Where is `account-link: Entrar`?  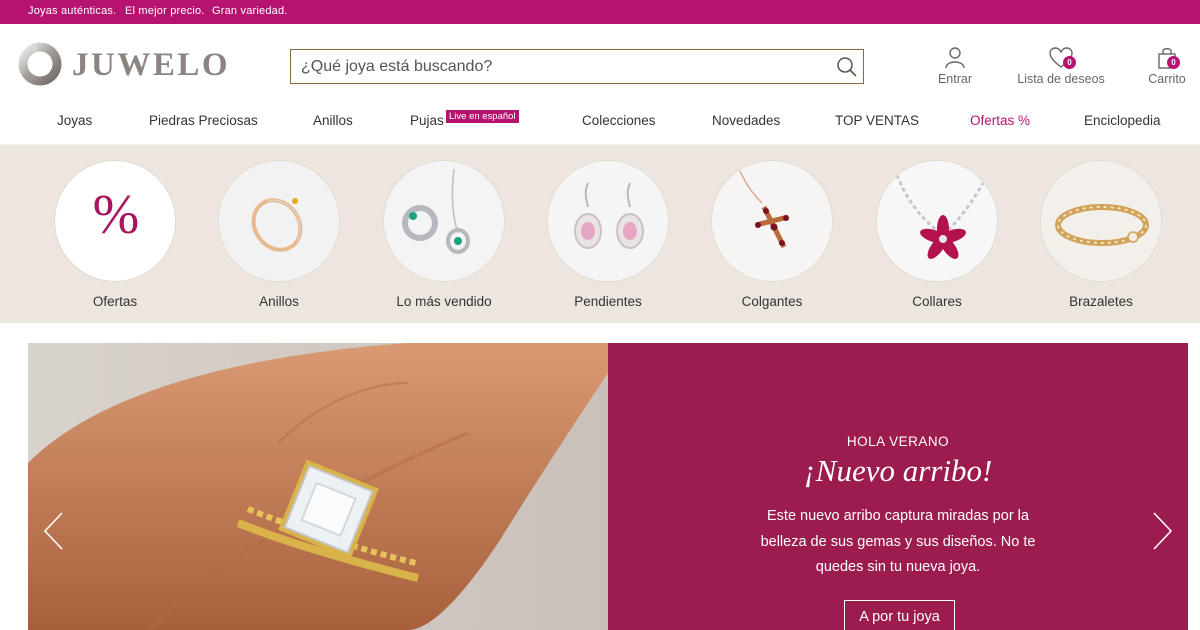 account-link: Entrar is located at coordinates (955, 66).